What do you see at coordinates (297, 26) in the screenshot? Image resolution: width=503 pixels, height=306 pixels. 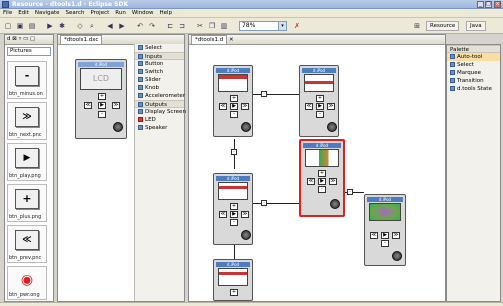 I see `tools-icon: ✗` at bounding box center [297, 26].